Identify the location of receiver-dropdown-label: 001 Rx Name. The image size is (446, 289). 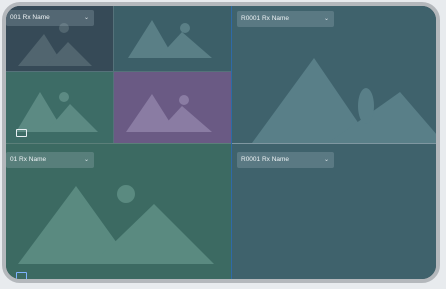
(30, 17).